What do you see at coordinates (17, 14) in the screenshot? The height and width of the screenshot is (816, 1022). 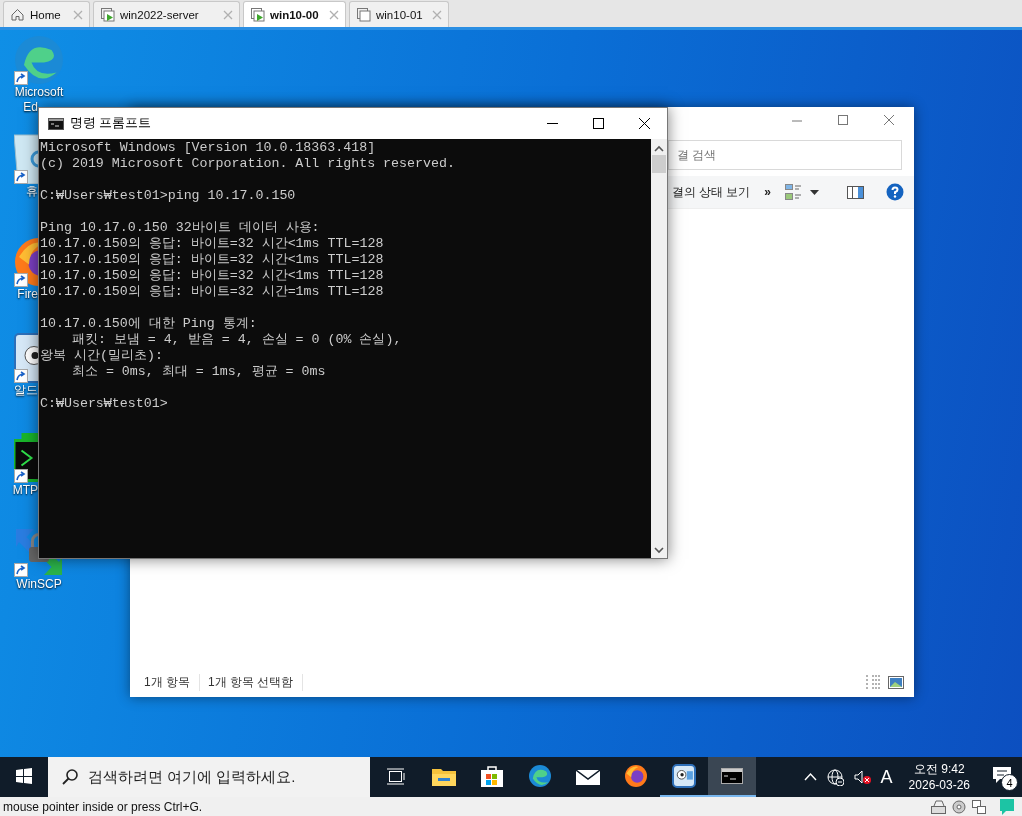 I see `home-icon` at bounding box center [17, 14].